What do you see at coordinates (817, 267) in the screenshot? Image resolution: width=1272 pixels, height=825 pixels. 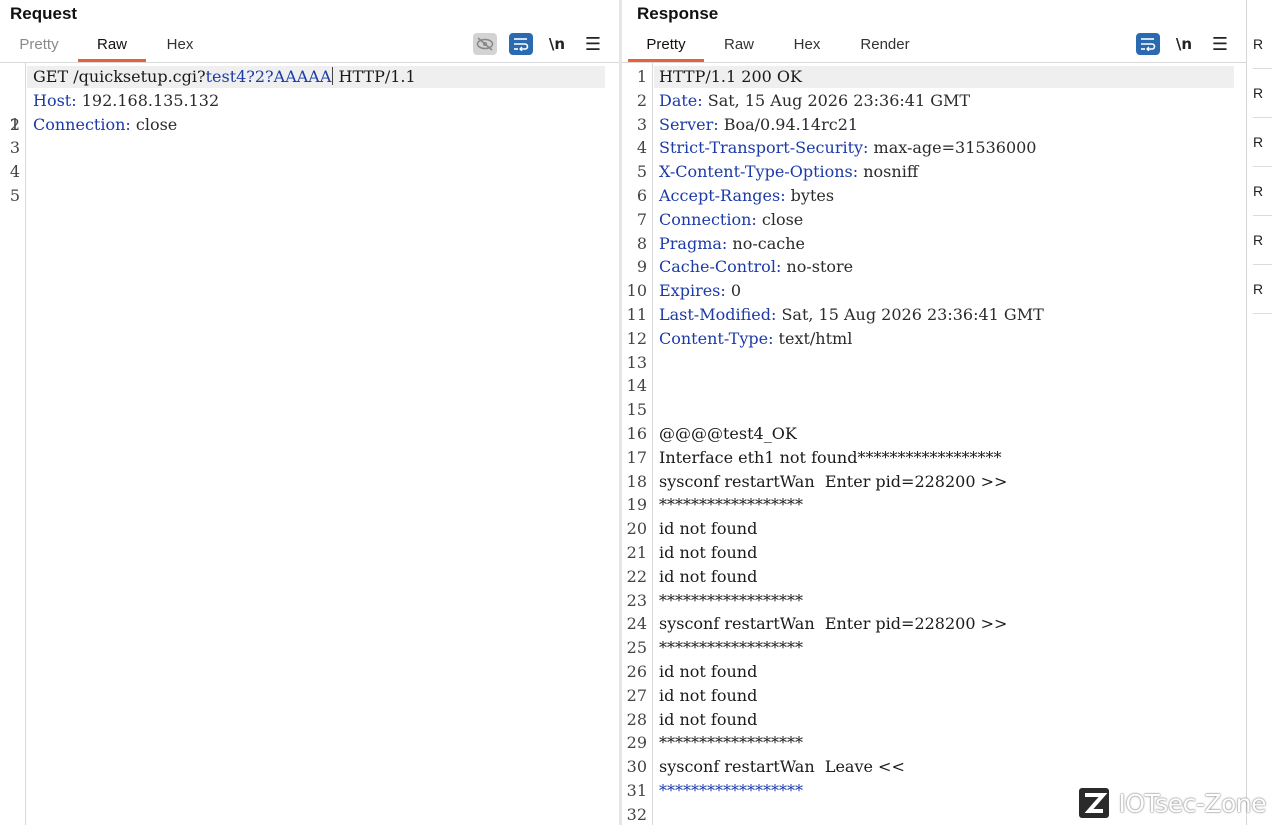 I see `header-value: no-store` at bounding box center [817, 267].